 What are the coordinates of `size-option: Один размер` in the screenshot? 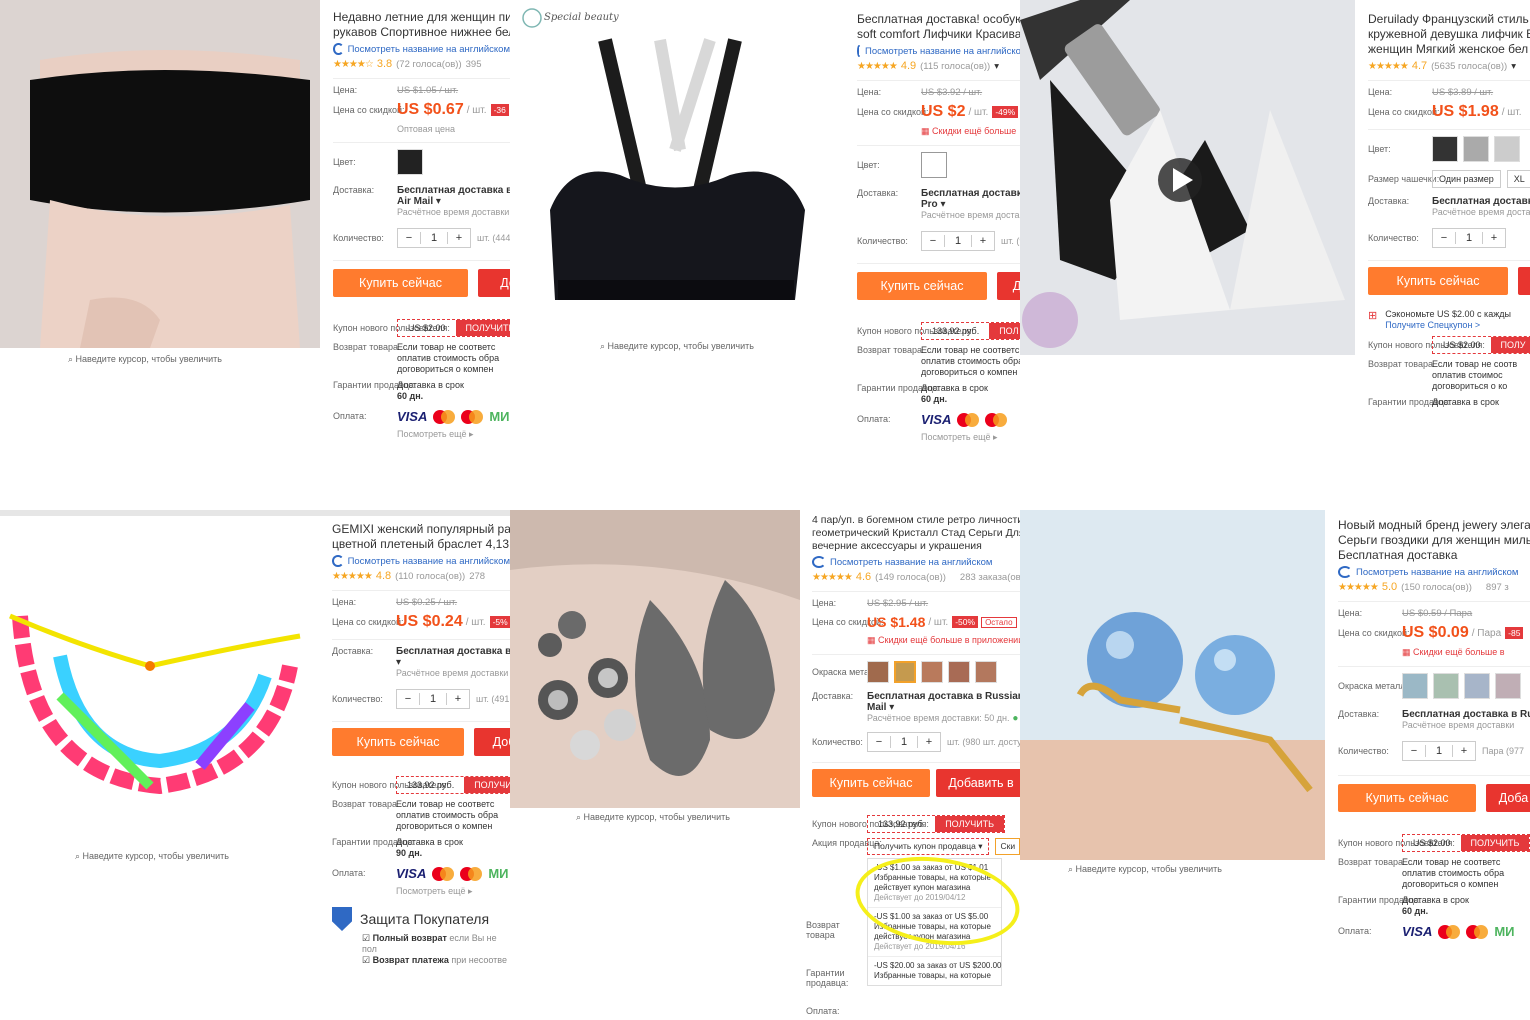 It's located at (1466, 179).